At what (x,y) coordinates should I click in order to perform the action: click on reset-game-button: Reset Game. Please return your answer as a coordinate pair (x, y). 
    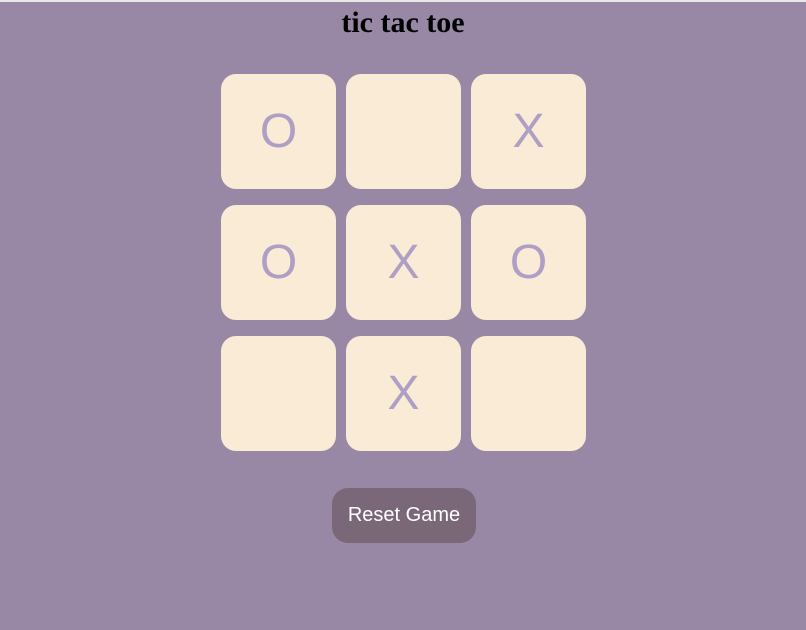
    Looking at the image, I should click on (404, 515).